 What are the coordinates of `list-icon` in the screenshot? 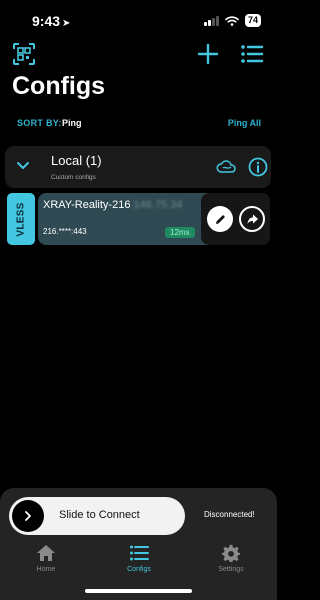 It's located at (139, 553).